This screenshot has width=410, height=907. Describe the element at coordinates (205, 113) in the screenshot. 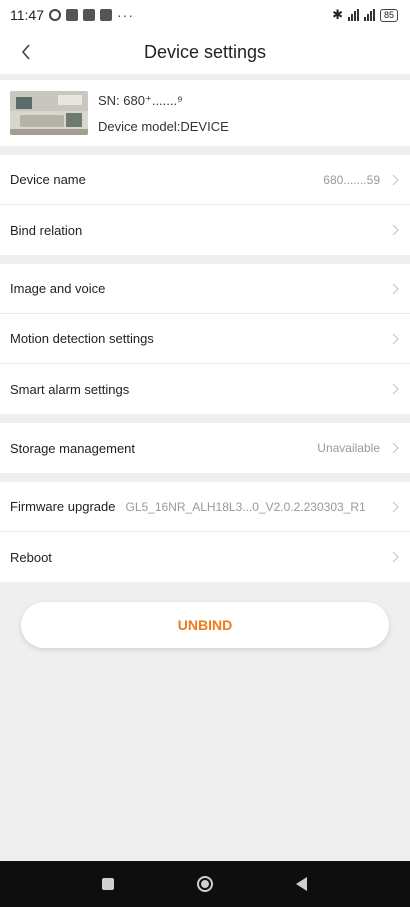

I see `device-info-card: SN: 680⁺.......⁹ Device model:DEVICE` at that location.